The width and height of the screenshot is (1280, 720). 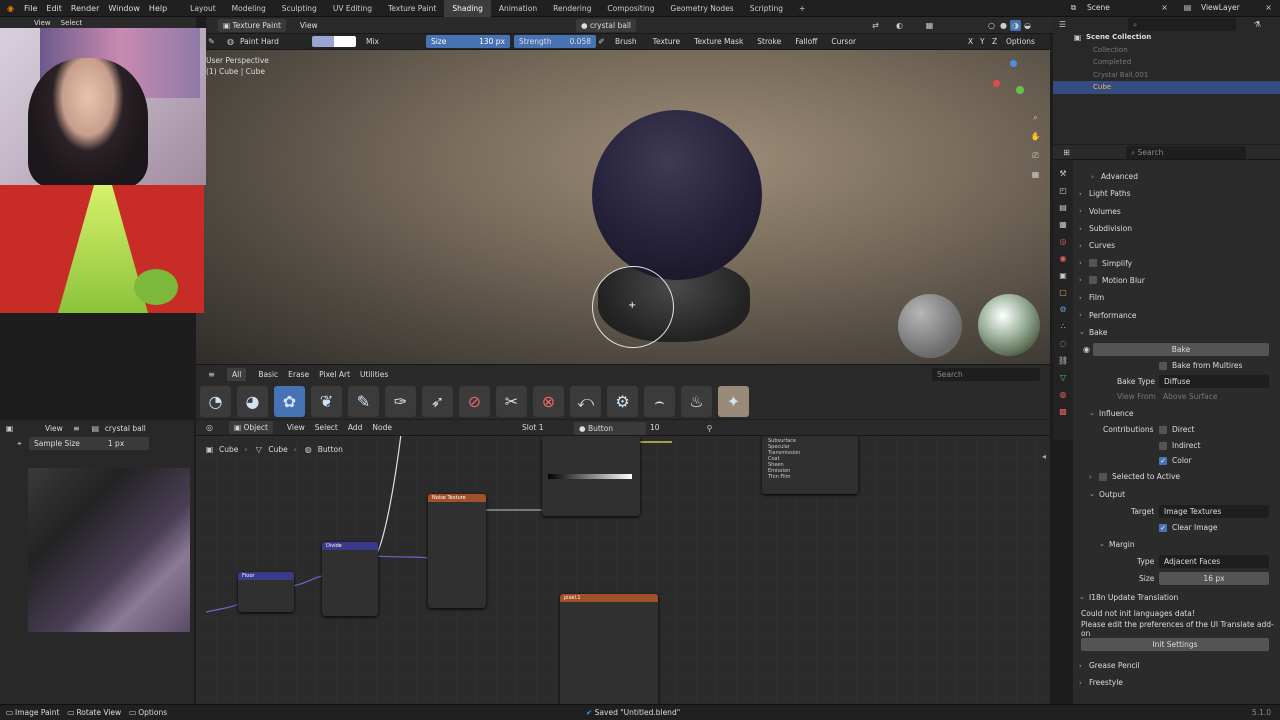 I want to click on strength-field: Strength 0.058, so click(x=555, y=41).